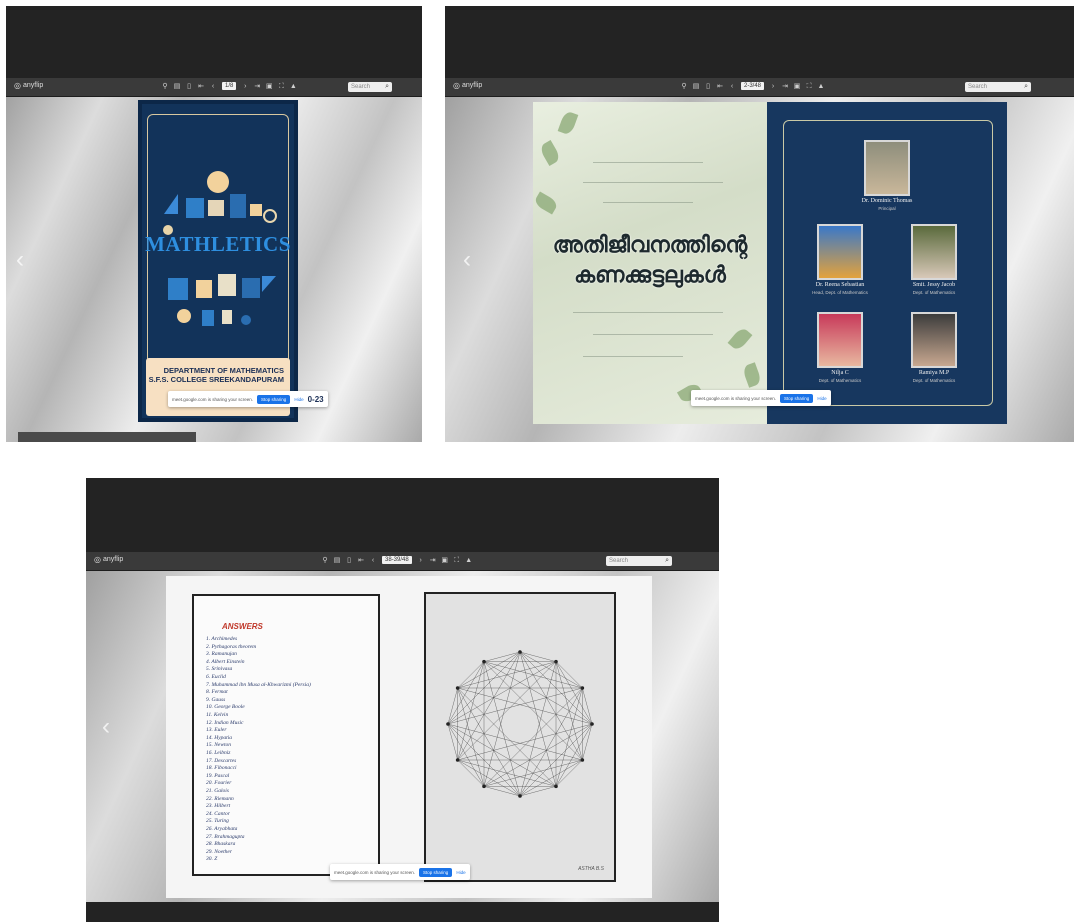  What do you see at coordinates (397, 560) in the screenshot?
I see `page-number-input: 38-39/48` at bounding box center [397, 560].